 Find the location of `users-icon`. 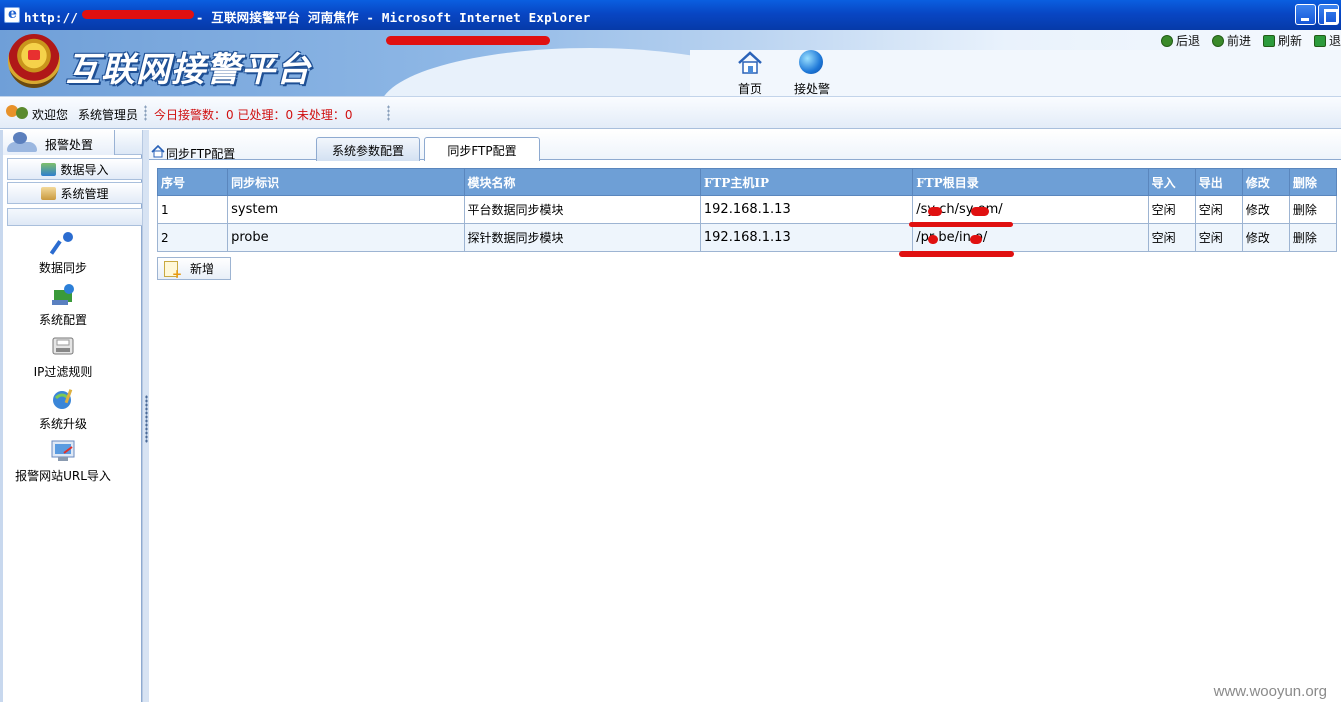

users-icon is located at coordinates (18, 114).